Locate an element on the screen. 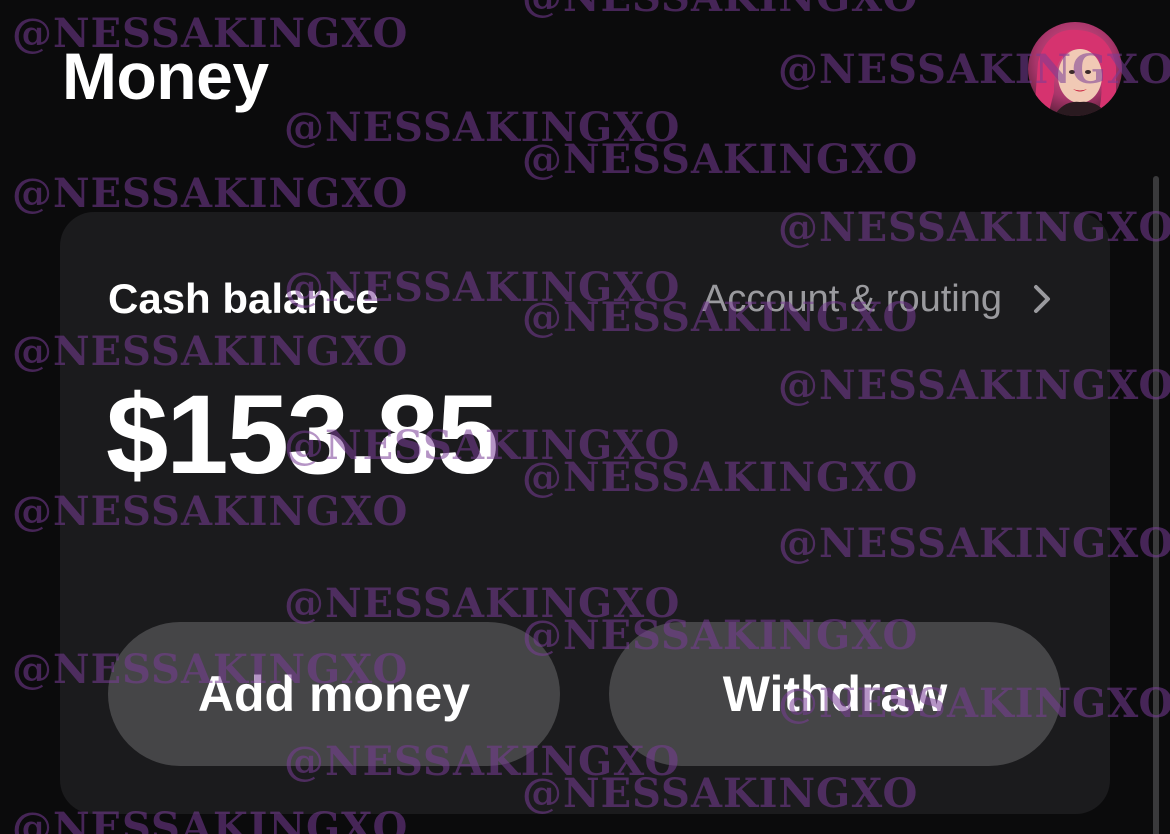 This screenshot has height=834, width=1170. withdraw-button: Withdraw is located at coordinates (835, 694).